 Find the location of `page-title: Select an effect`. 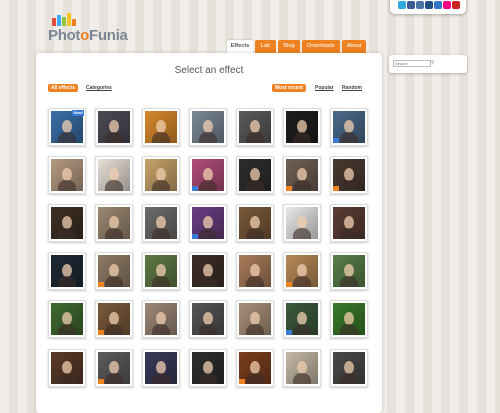

page-title: Select an effect is located at coordinates (209, 70).